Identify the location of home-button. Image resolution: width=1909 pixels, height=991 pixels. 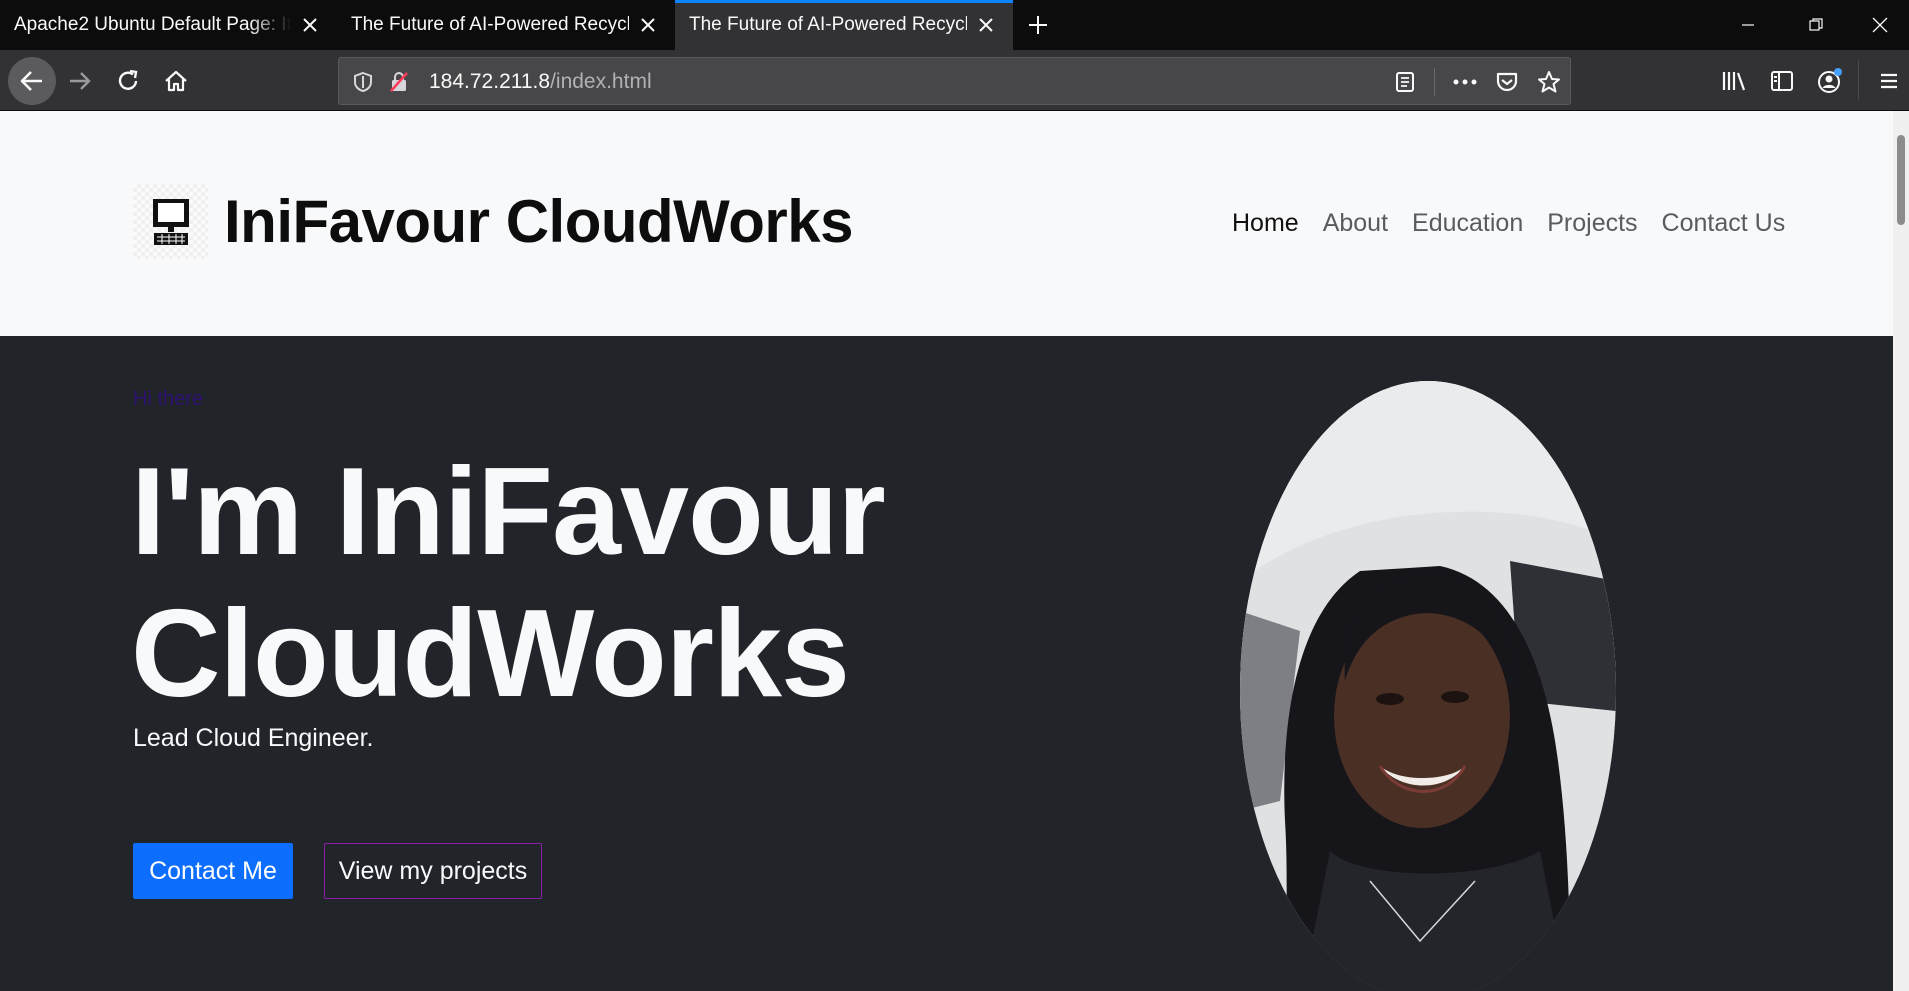
(176, 81).